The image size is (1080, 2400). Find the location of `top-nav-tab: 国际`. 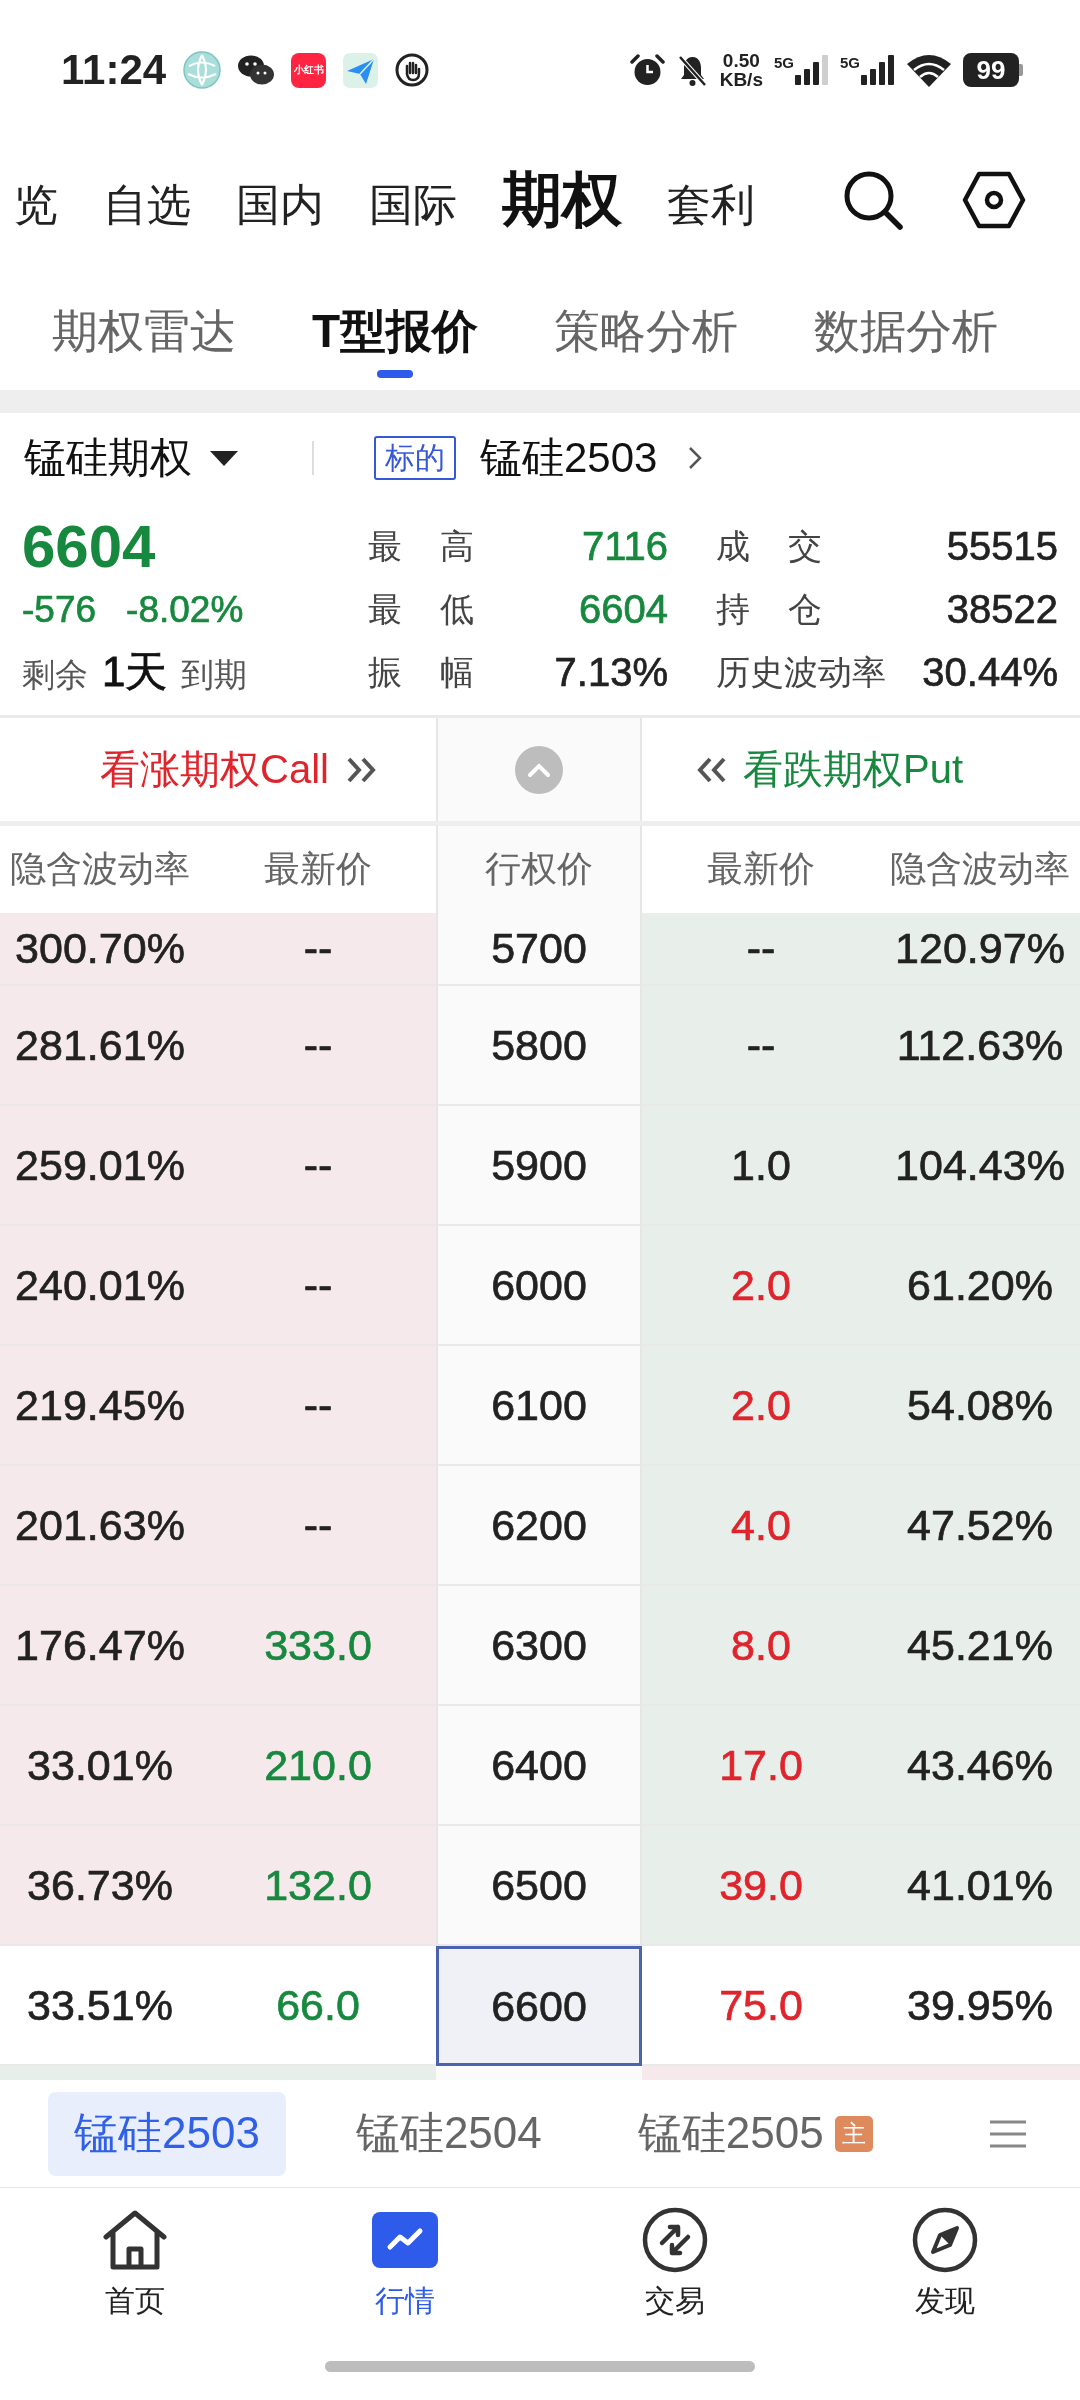

top-nav-tab: 国际 is located at coordinates (413, 205).